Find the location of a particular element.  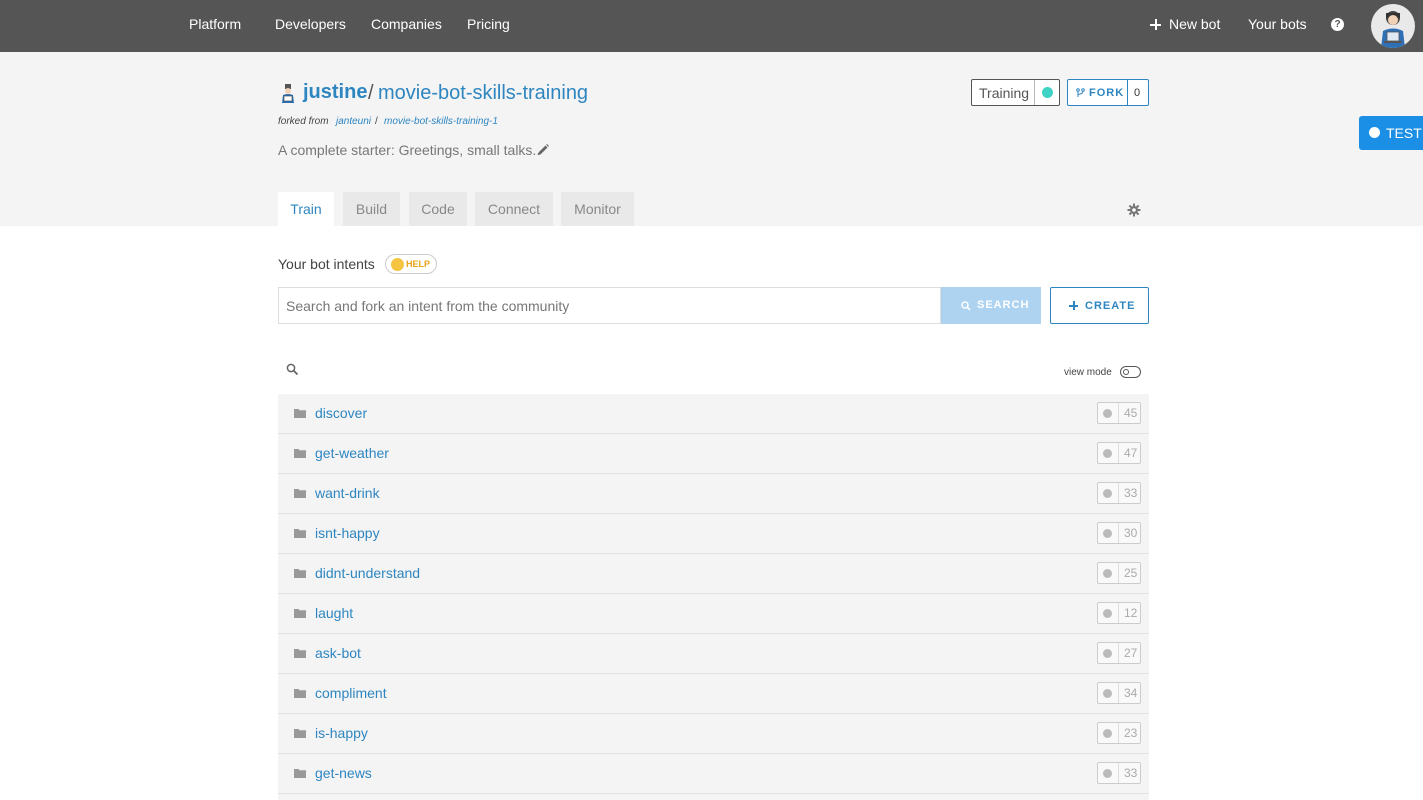

nav-link-companies: Companies is located at coordinates (406, 24).